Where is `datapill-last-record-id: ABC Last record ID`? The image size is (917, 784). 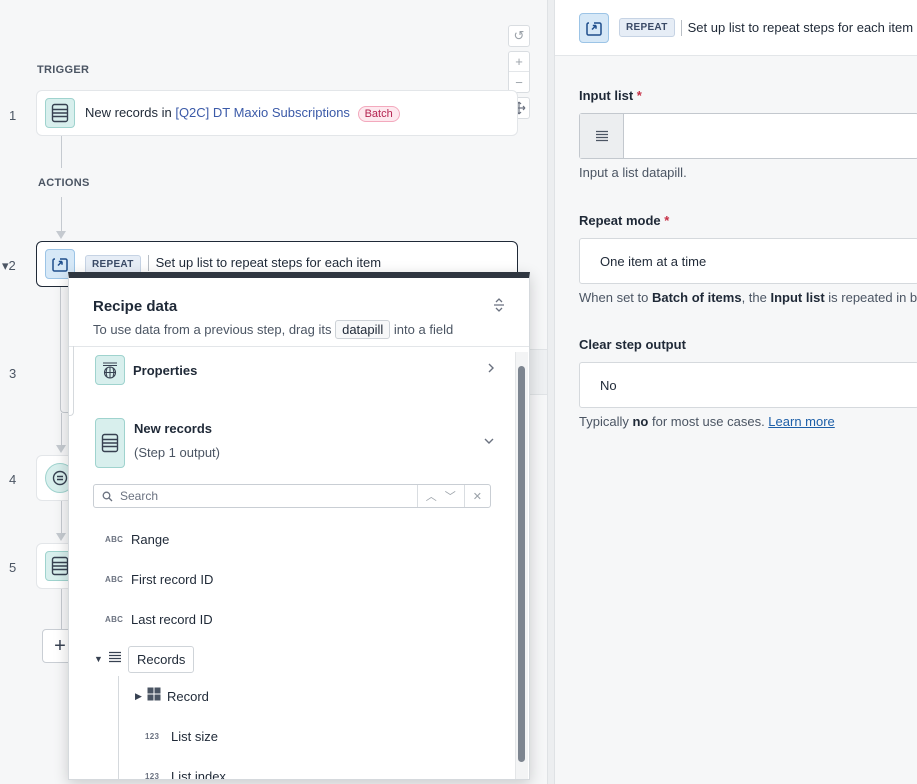 datapill-last-record-id: ABC Last record ID is located at coordinates (159, 619).